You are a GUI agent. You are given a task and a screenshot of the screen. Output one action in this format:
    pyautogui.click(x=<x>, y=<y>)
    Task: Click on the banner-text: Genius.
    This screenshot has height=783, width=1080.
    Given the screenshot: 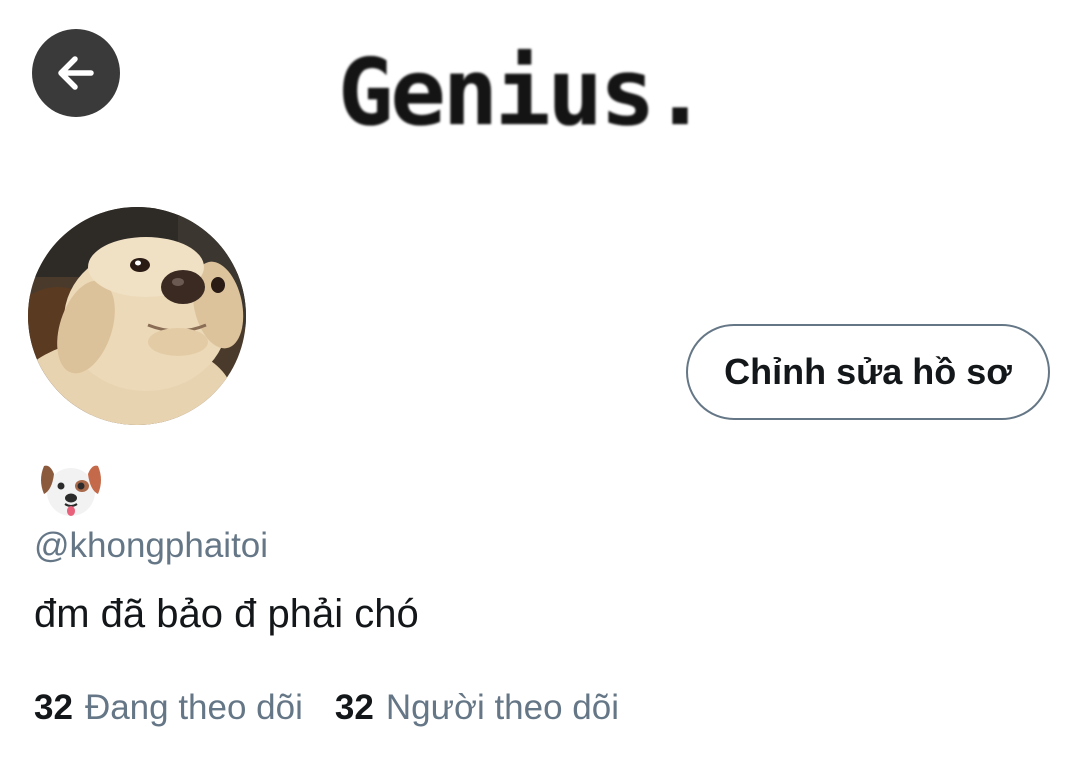 What is the action you would take?
    pyautogui.click(x=523, y=92)
    